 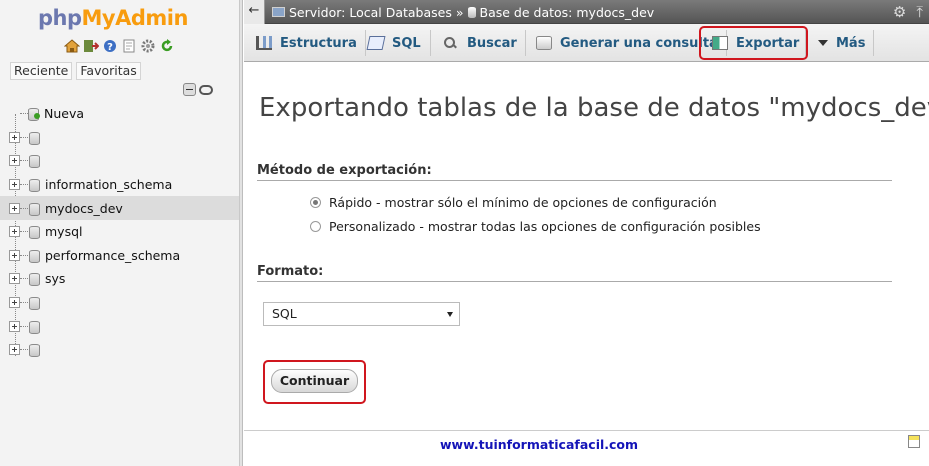 I want to click on tab-label: Buscar, so click(x=492, y=43).